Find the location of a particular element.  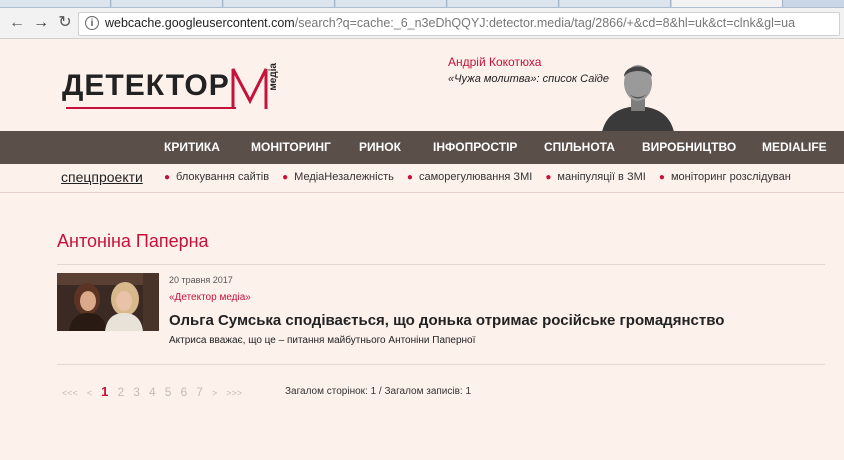

author-photo is located at coordinates (638, 92).